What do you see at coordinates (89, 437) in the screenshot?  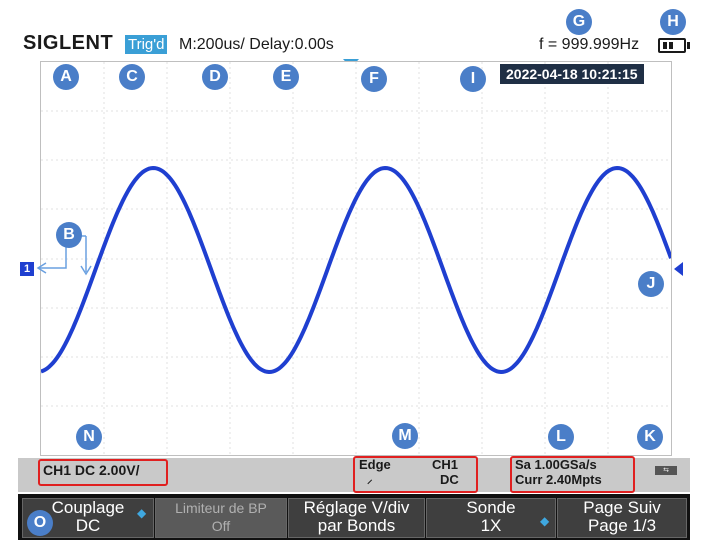 I see `label-badge-n: N` at bounding box center [89, 437].